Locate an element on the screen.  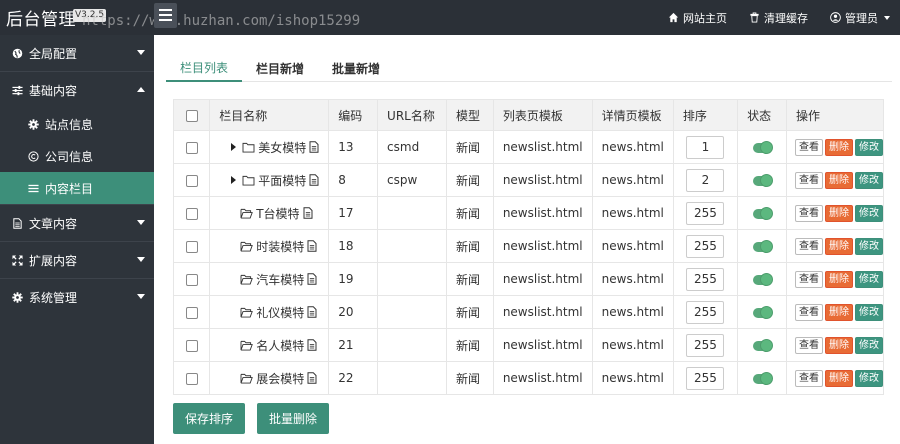
column-name: T台模特 is located at coordinates (278, 213).